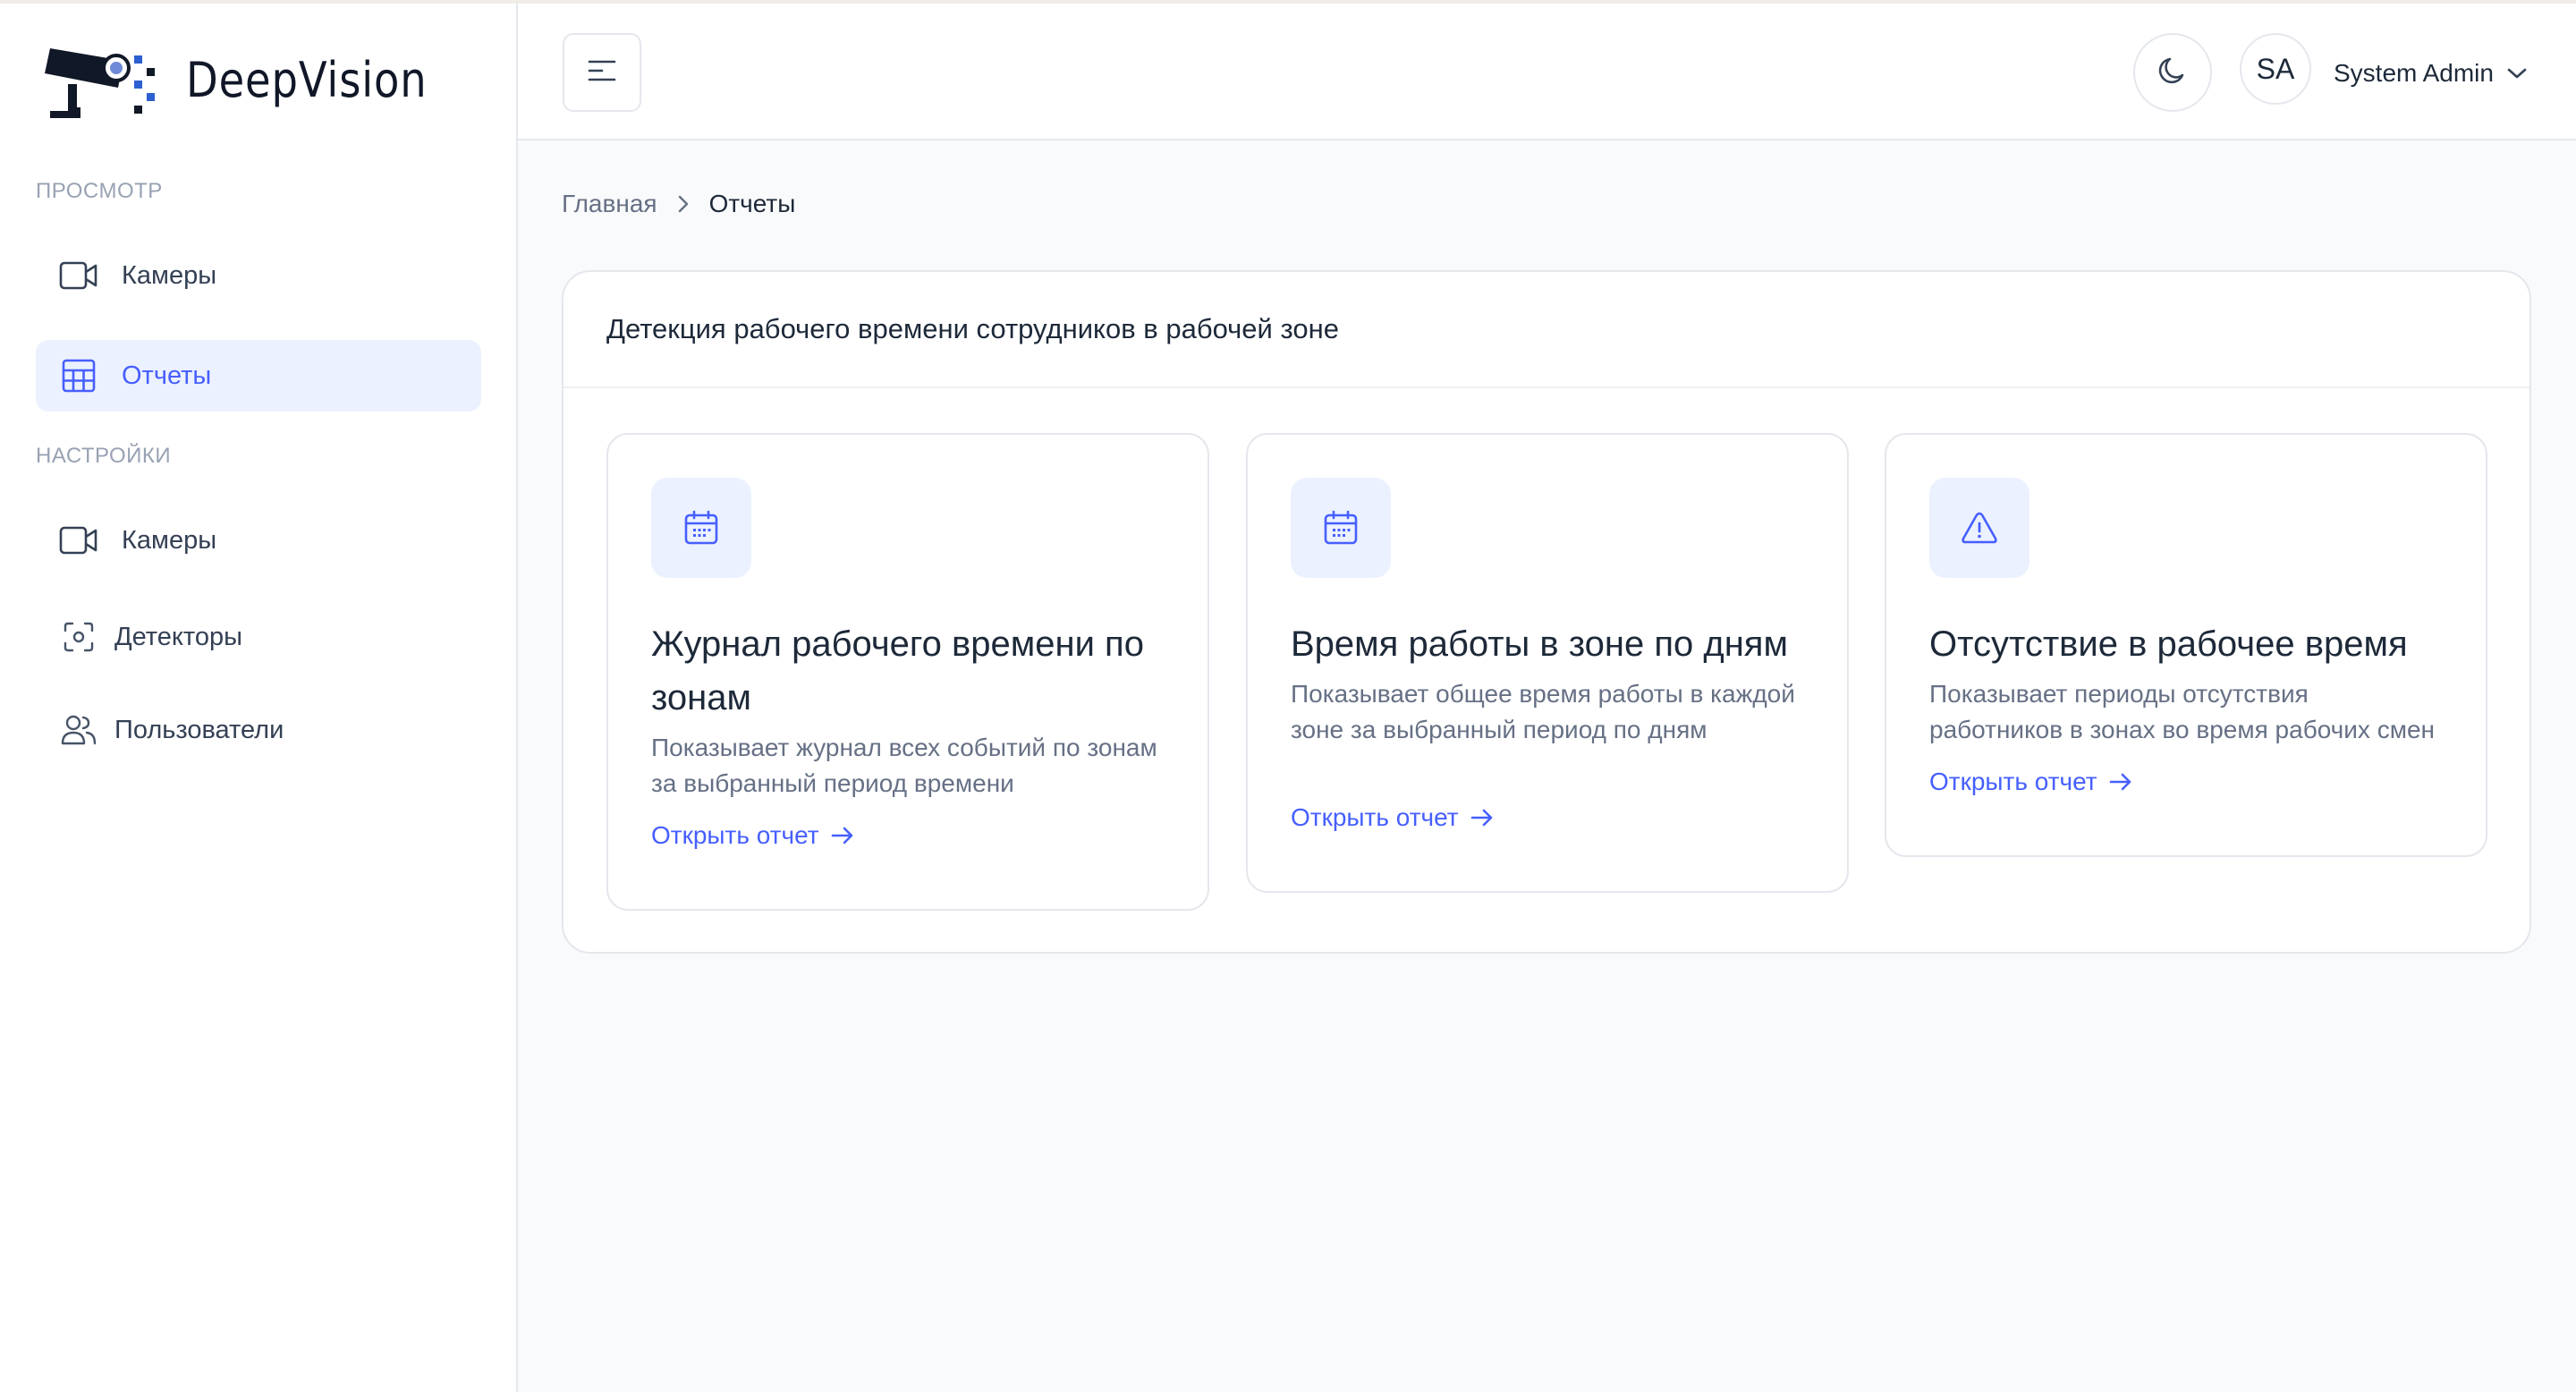  What do you see at coordinates (897, 670) in the screenshot?
I see `report-card-title: Журнал рабочего времени по зонам` at bounding box center [897, 670].